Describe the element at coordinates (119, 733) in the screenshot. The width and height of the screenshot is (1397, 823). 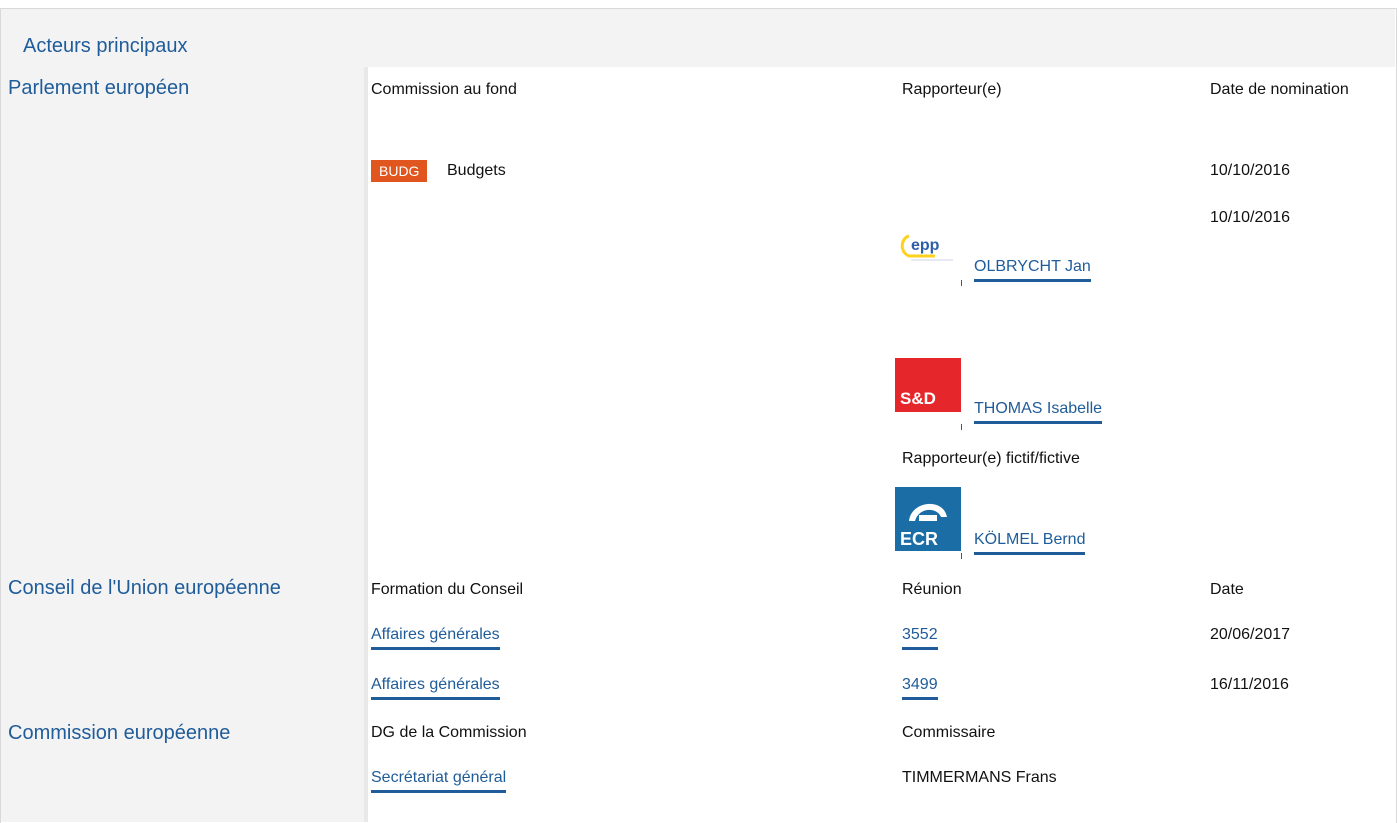
I see `institution-commission: Commission européenne` at that location.